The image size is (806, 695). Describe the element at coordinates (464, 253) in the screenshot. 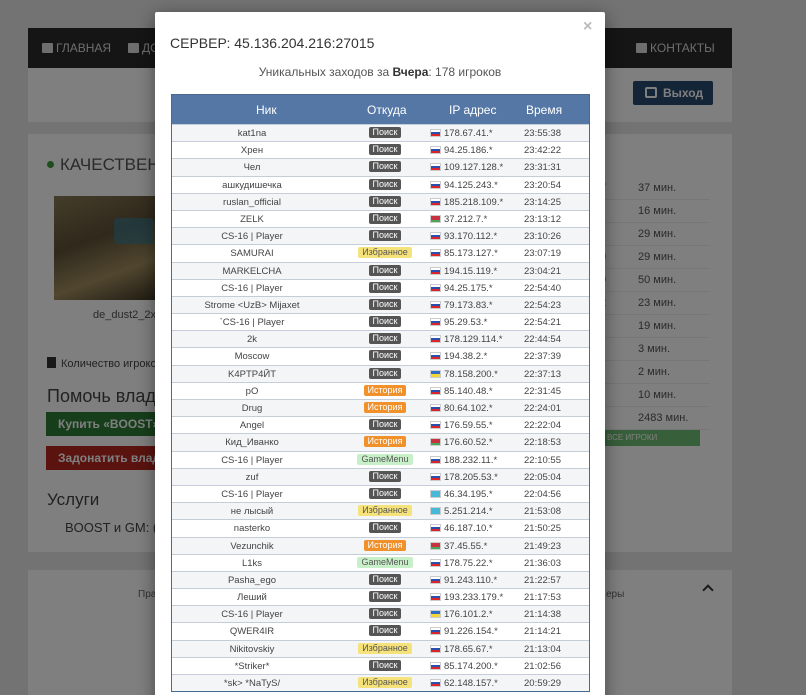

I see `ip-cell: 85.173.127.*` at that location.